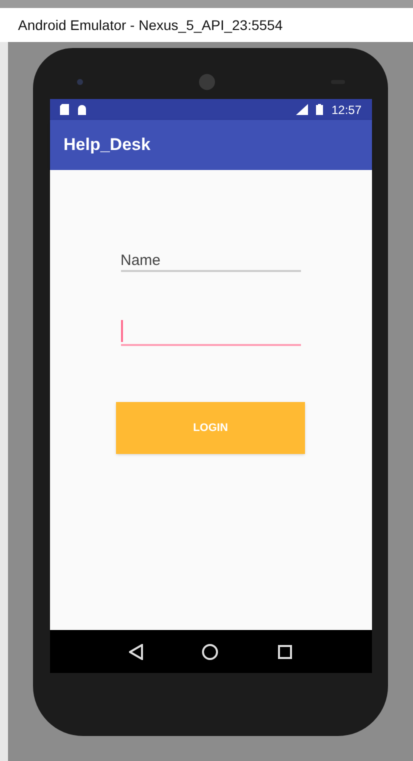 Image resolution: width=413 pixels, height=761 pixels. What do you see at coordinates (79, 81) in the screenshot?
I see `front-camera-icon` at bounding box center [79, 81].